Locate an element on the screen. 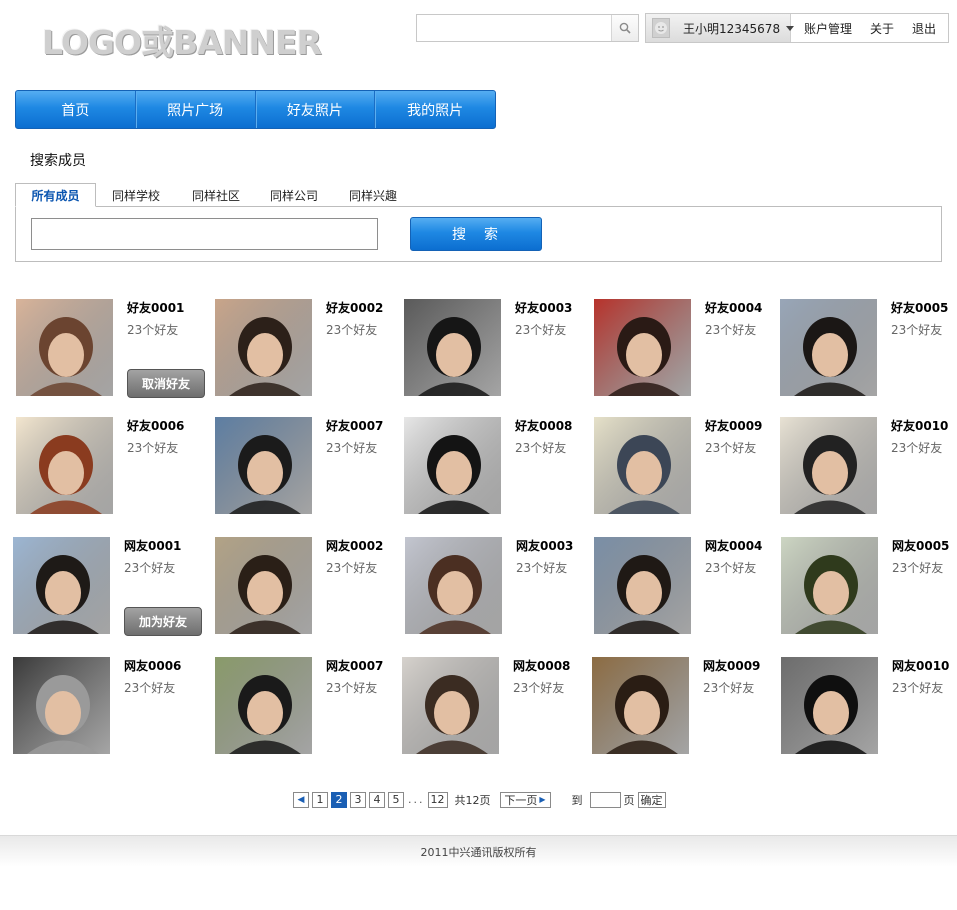  goto-confirm-button: 确定 is located at coordinates (651, 799).